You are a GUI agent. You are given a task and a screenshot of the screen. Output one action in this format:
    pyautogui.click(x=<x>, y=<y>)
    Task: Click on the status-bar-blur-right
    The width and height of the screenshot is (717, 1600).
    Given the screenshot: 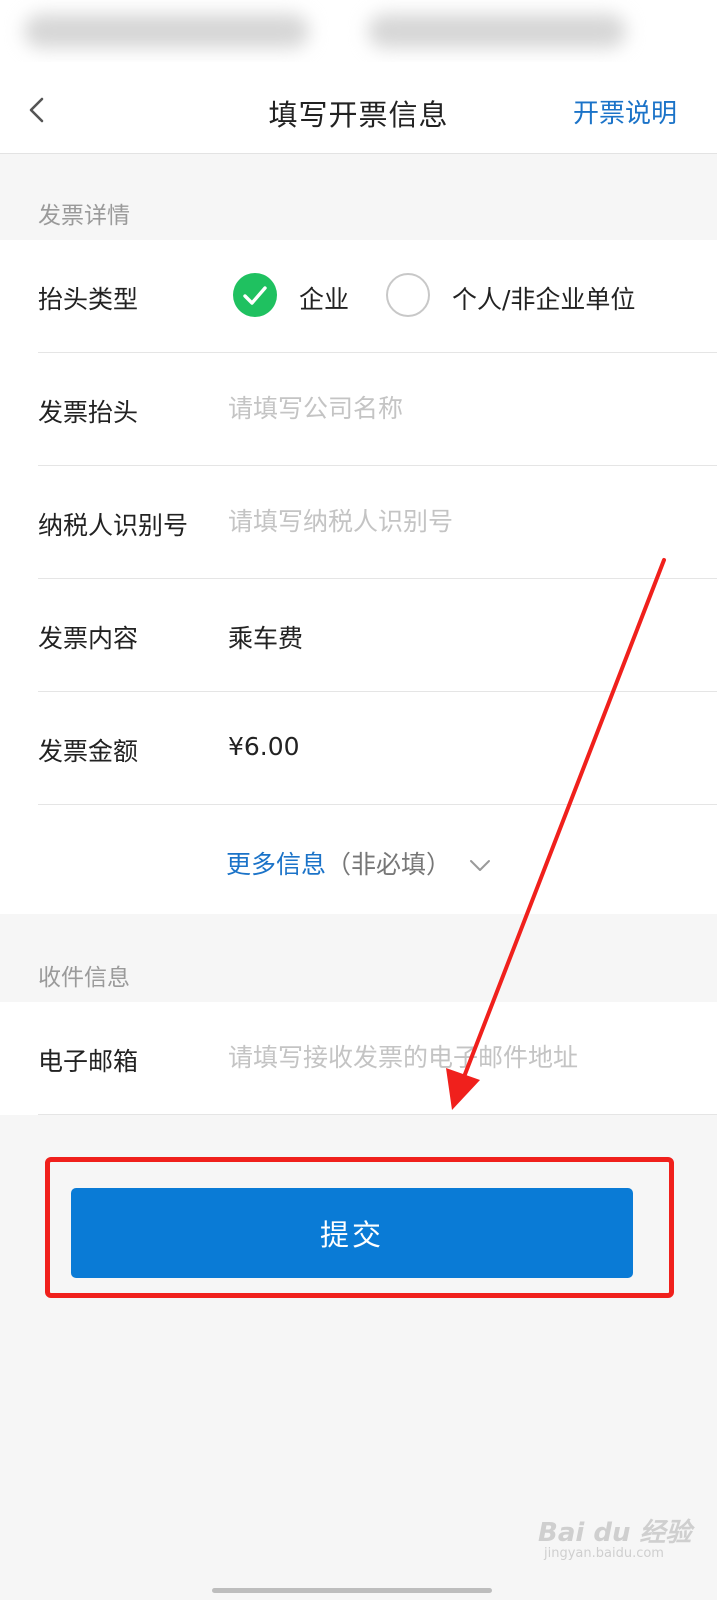 What is the action you would take?
    pyautogui.click(x=497, y=31)
    